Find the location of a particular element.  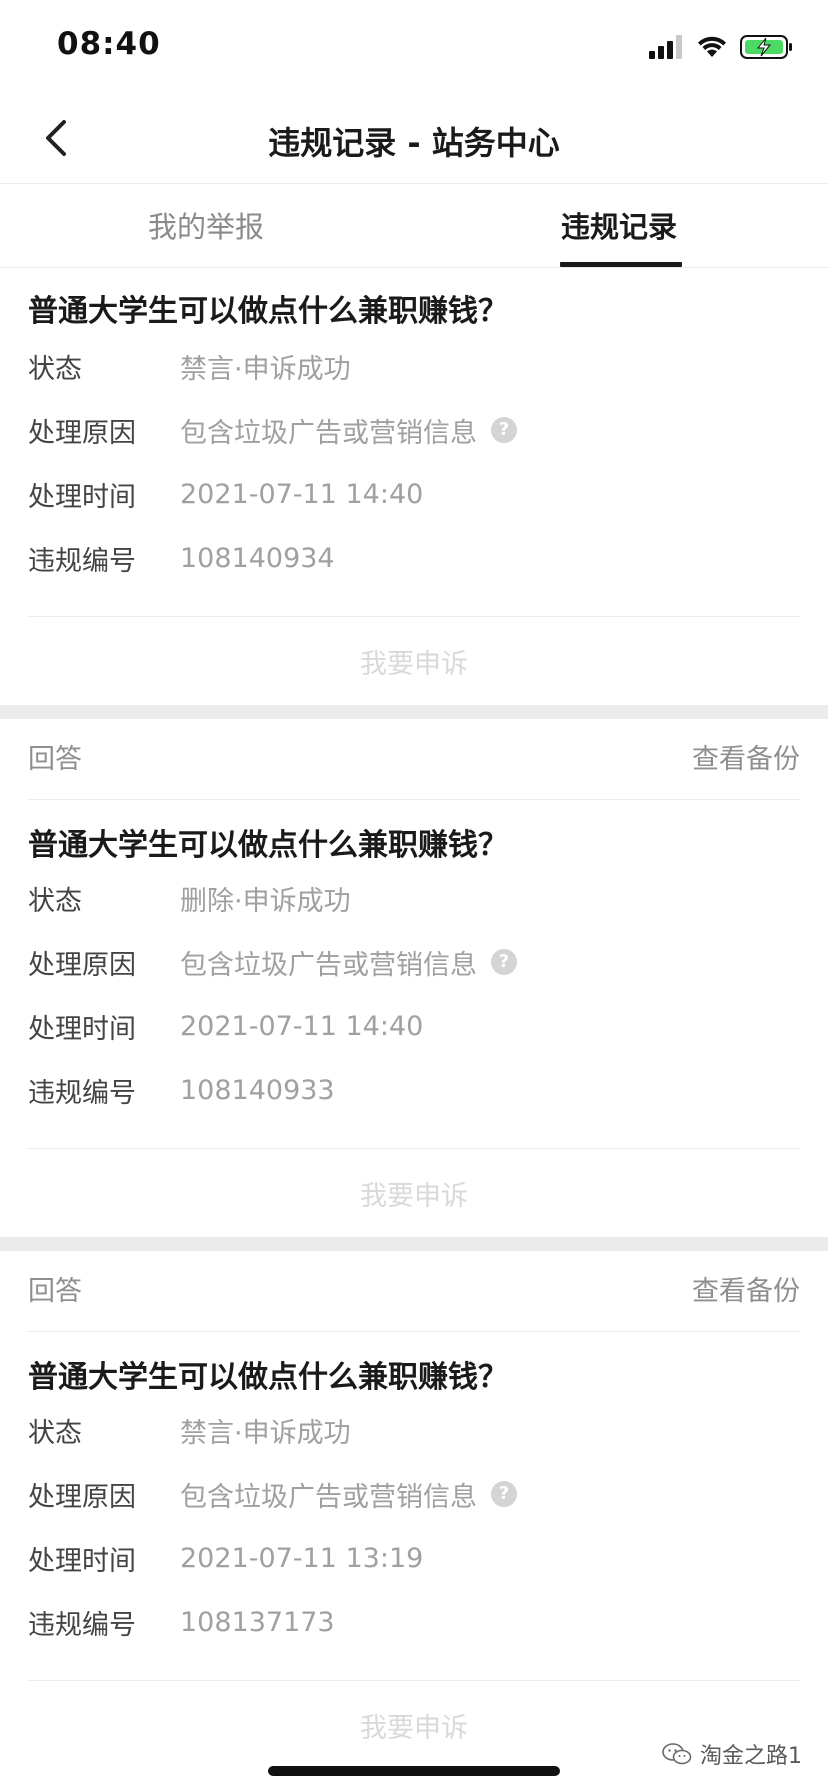

home-indicator is located at coordinates (414, 1771).